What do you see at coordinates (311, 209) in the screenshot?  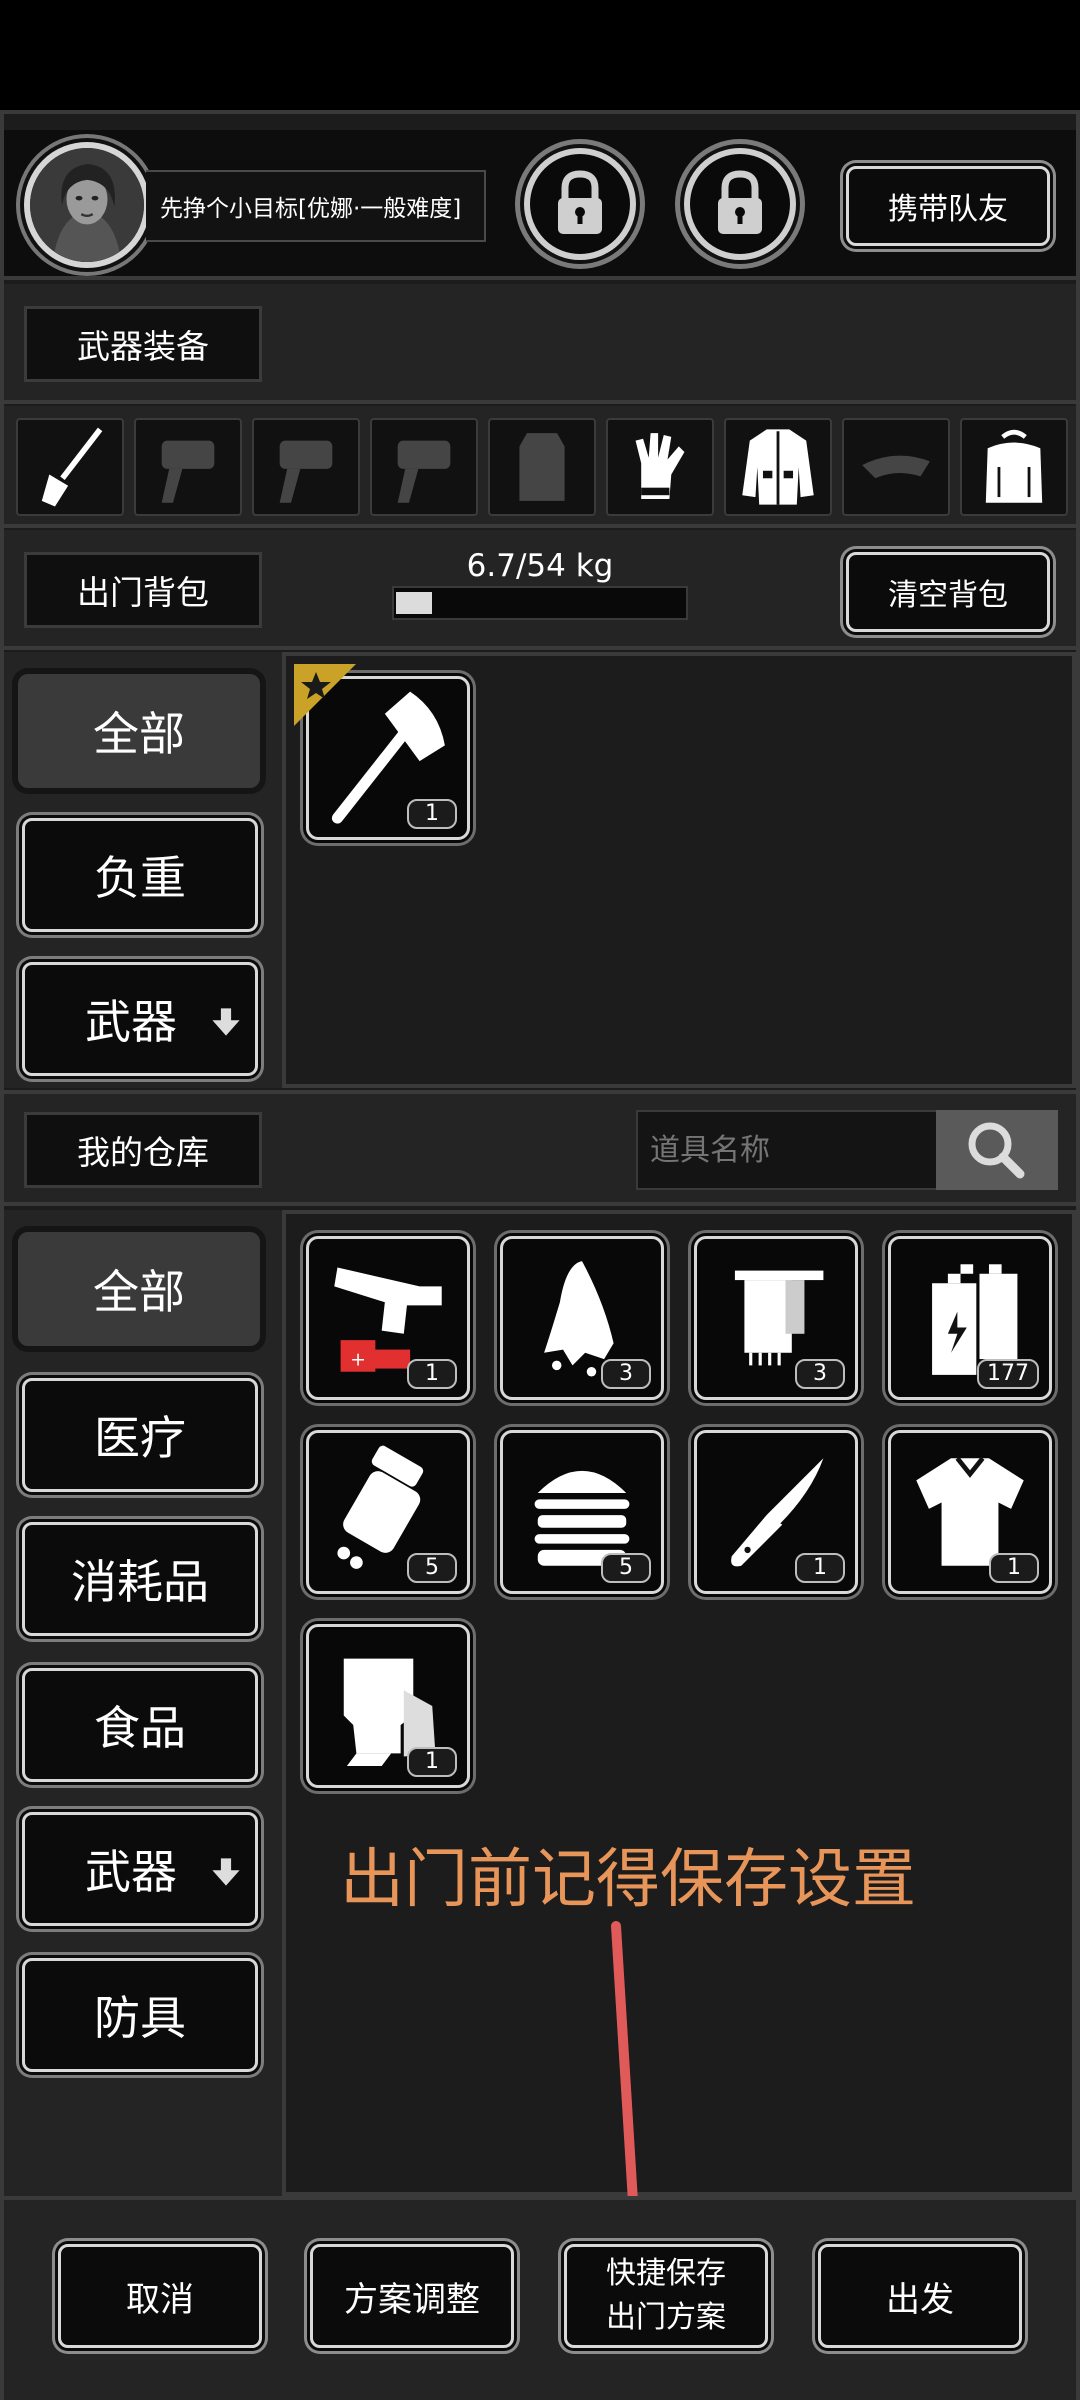 I see `mission-label: 先挣个小目标[优娜·一般难度]` at bounding box center [311, 209].